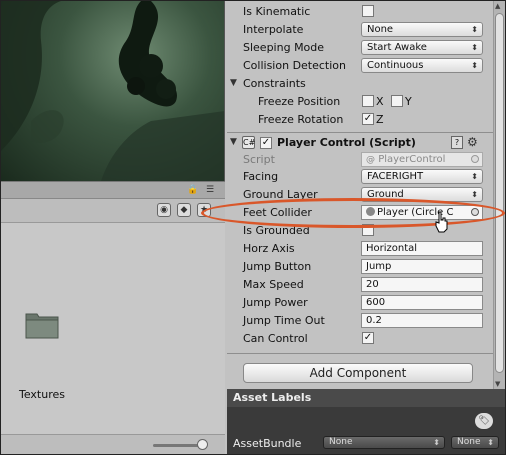  I want to click on facing-dropdown: FACERIGHT ⬍, so click(422, 176).